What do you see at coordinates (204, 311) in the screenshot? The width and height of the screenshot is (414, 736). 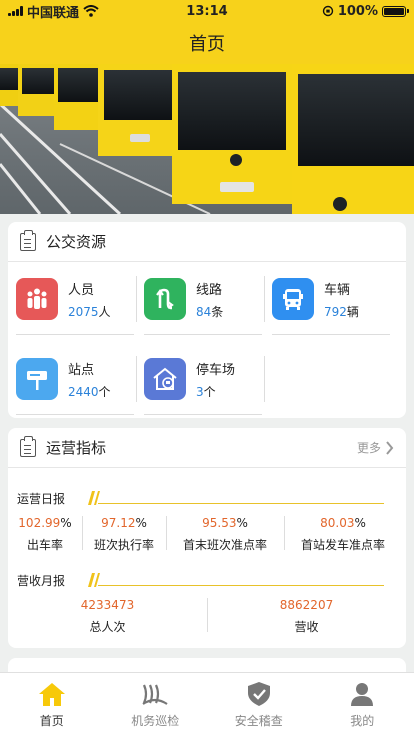 I see `resource-value: 84` at bounding box center [204, 311].